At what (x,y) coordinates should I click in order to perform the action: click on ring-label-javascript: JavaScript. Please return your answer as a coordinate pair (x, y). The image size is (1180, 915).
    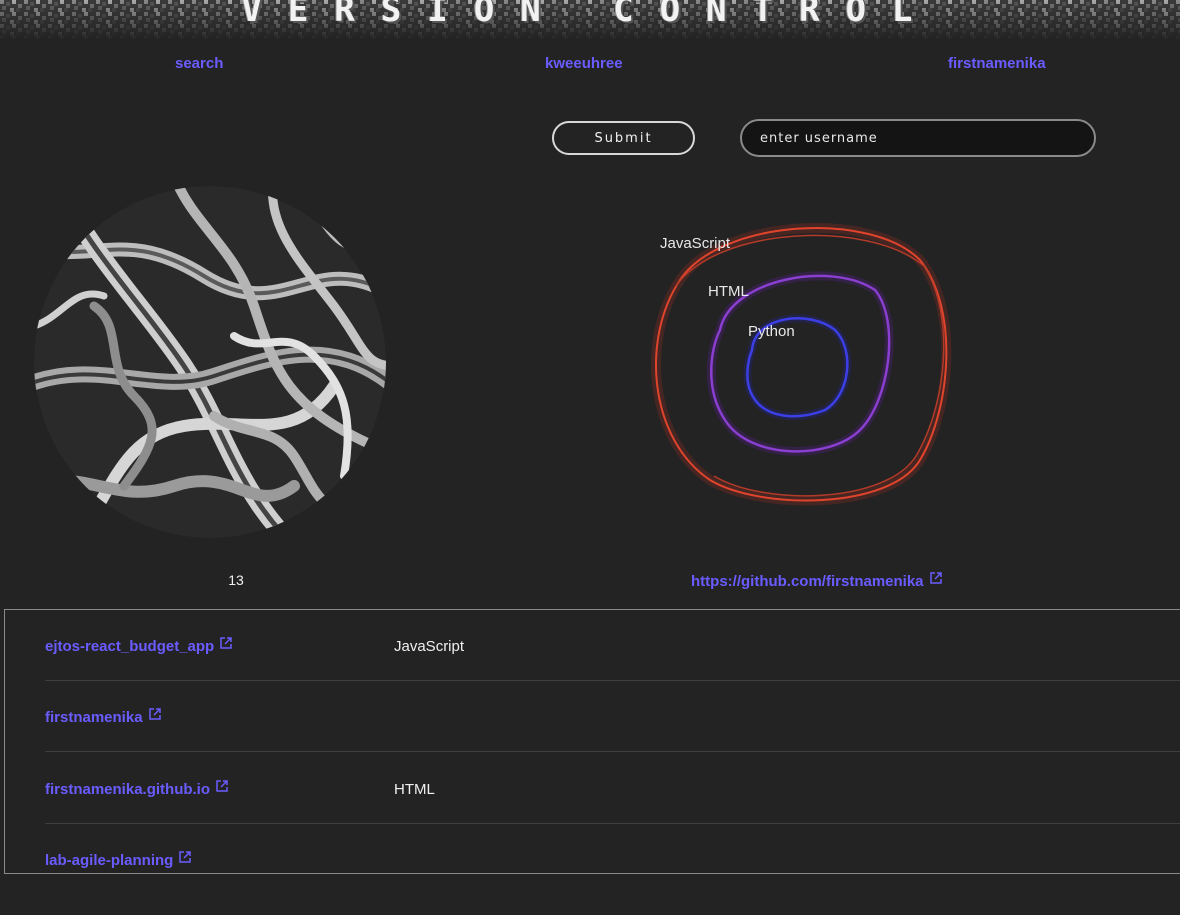
    Looking at the image, I should click on (695, 243).